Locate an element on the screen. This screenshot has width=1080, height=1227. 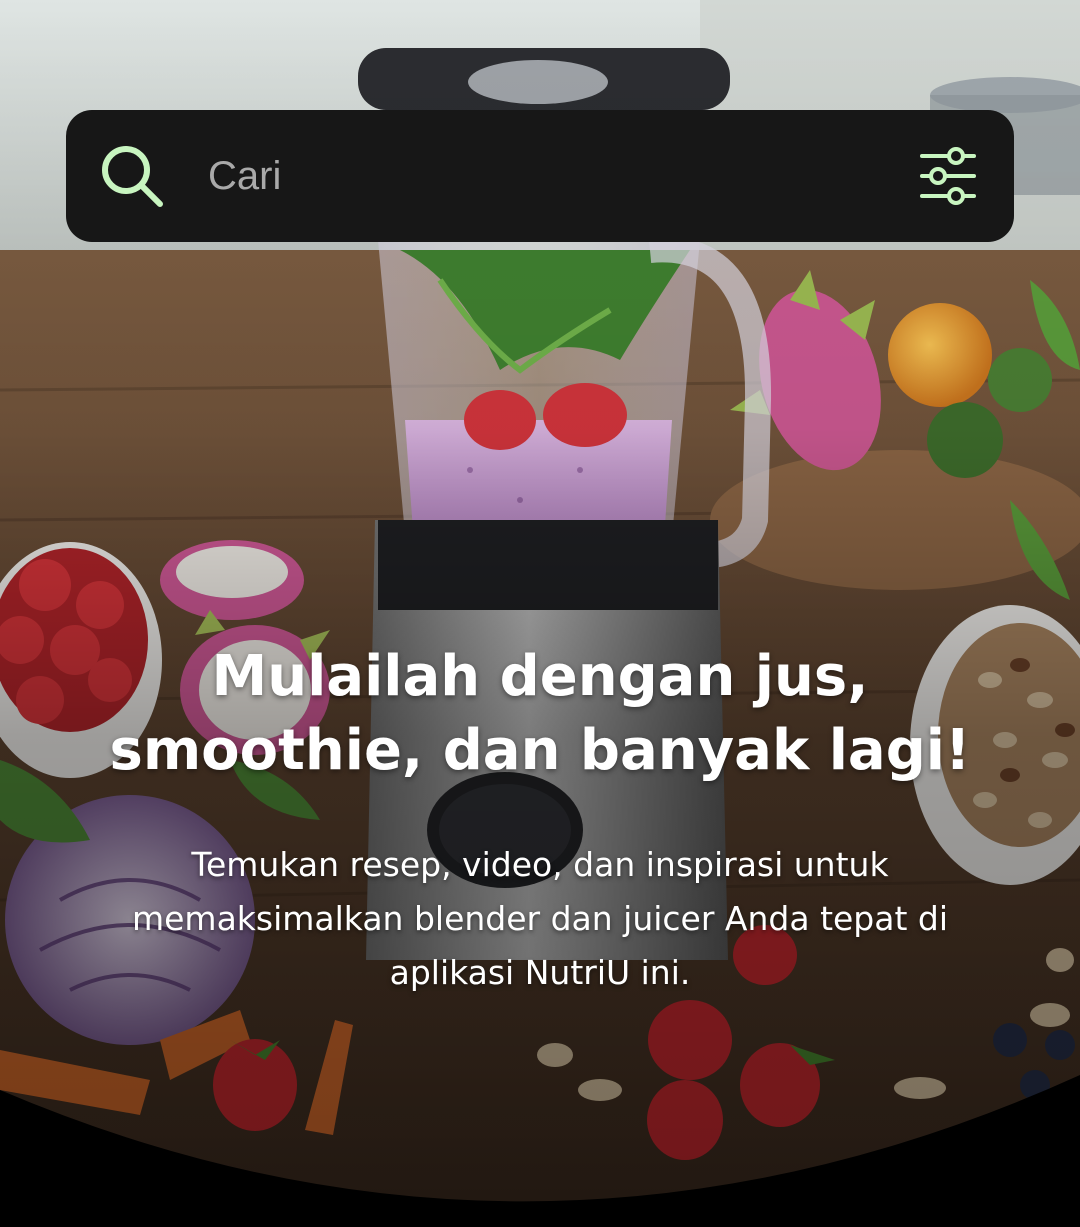
hero-headline-line-2: smoothie, dan banyak lagi! is located at coordinates (540, 750).